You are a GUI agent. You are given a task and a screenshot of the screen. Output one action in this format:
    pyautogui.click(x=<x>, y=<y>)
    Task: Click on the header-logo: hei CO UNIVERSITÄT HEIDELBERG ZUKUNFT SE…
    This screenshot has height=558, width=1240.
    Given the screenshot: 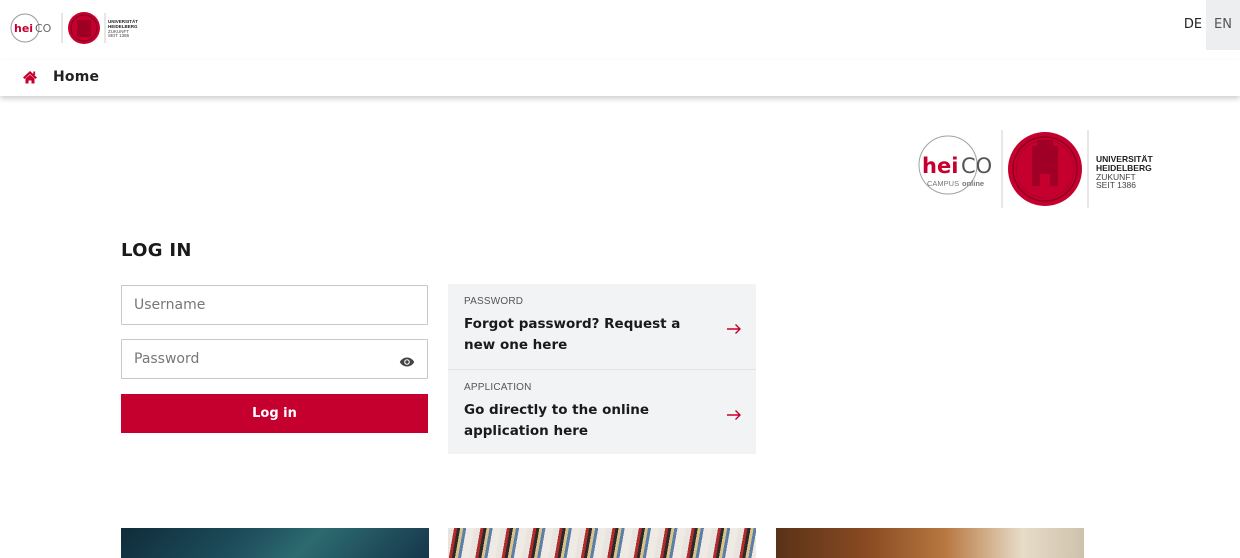 What is the action you would take?
    pyautogui.click(x=83, y=28)
    